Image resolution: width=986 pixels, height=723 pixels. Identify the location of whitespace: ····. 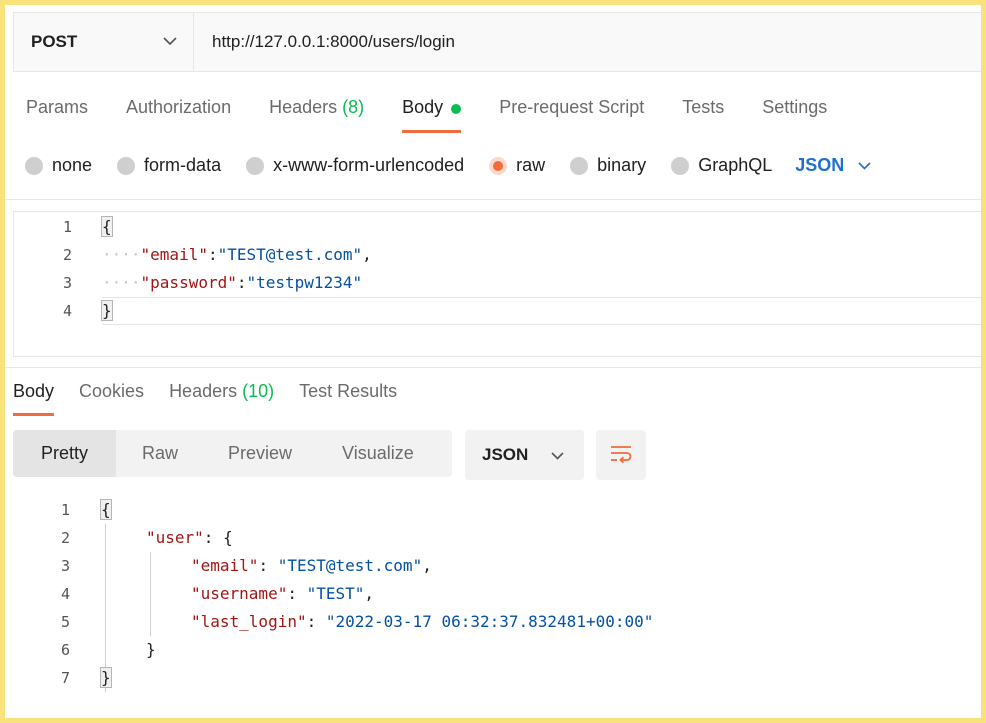
(121, 254).